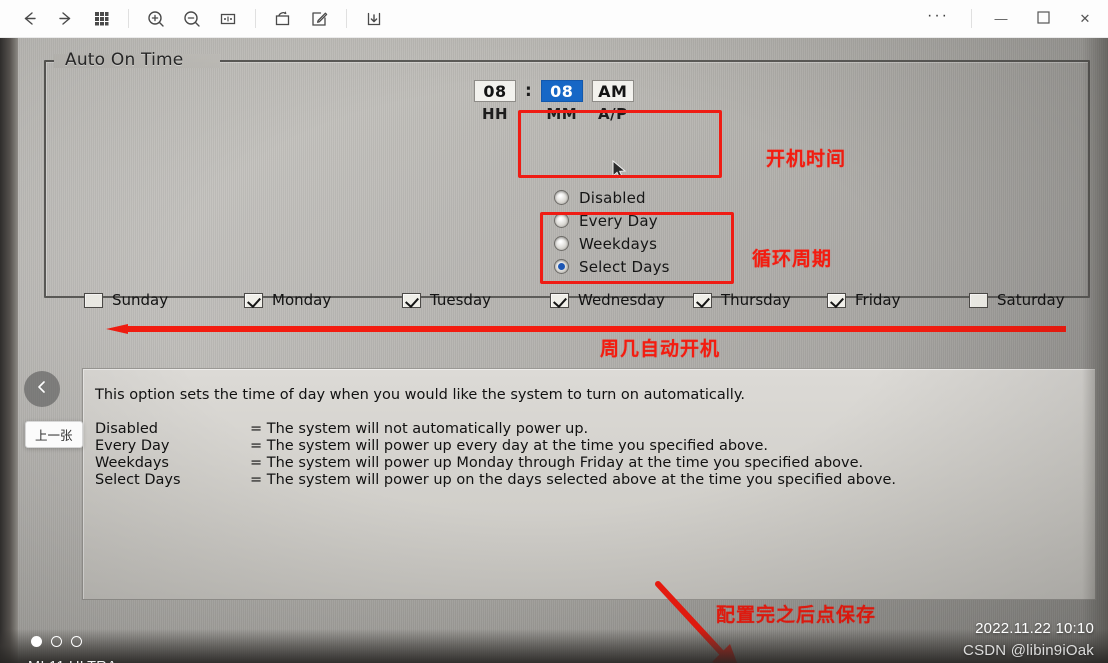 The height and width of the screenshot is (663, 1108). I want to click on arrow-right-icon, so click(65, 18).